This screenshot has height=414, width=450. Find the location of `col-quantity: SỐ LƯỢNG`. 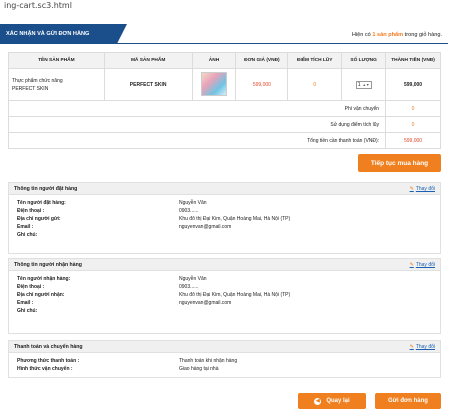

col-quantity: SỐ LƯỢNG is located at coordinates (364, 60).